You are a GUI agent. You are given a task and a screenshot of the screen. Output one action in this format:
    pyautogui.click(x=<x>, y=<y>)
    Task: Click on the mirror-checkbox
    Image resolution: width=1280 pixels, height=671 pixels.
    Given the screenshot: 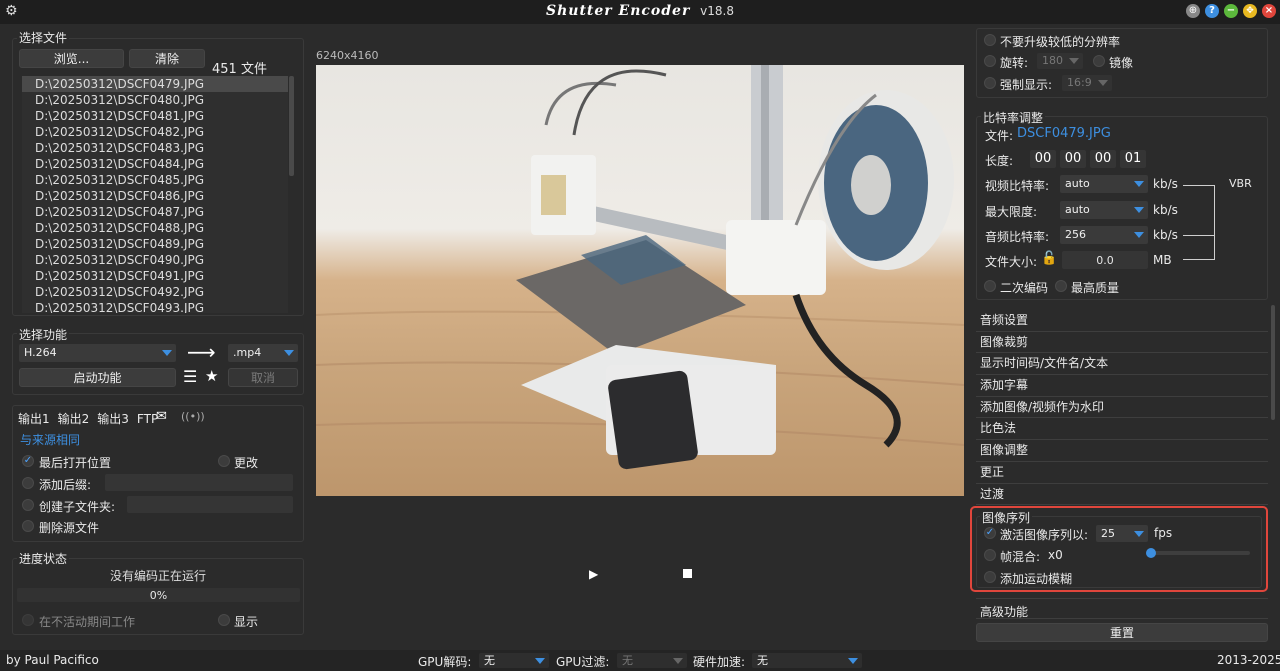 What is the action you would take?
    pyautogui.click(x=1099, y=61)
    